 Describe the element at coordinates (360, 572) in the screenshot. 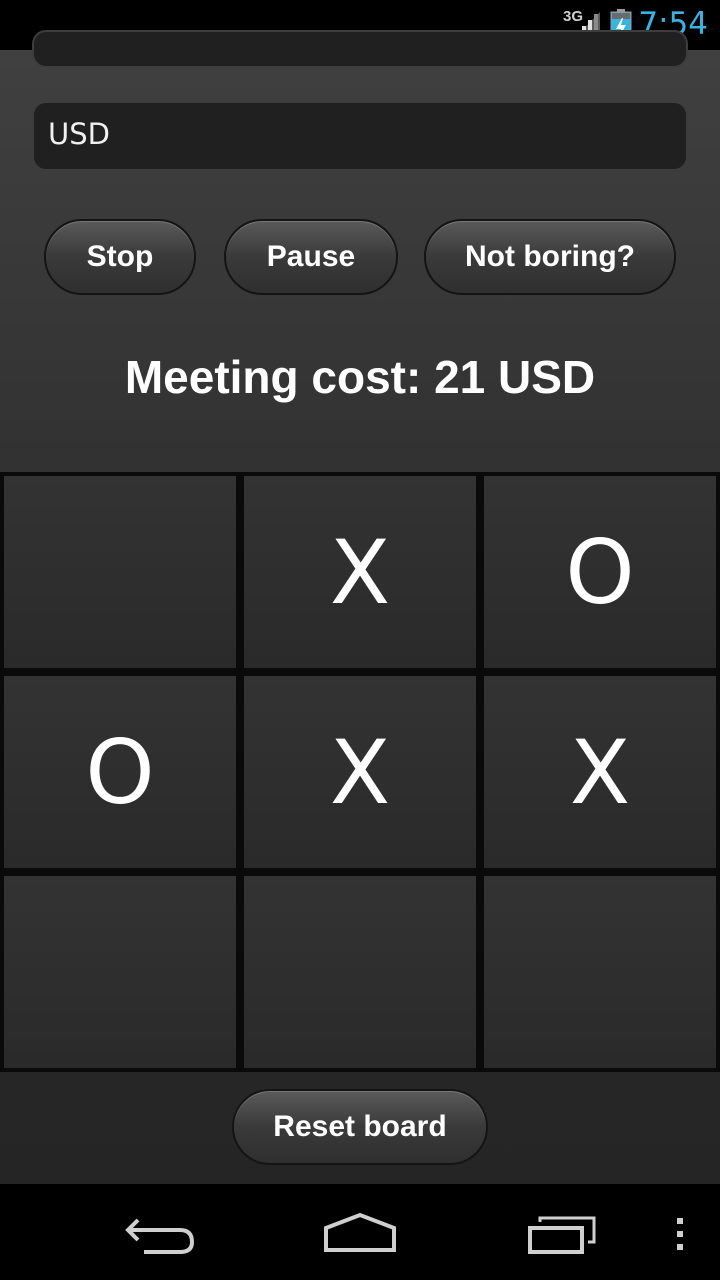

I see `board-cell-2: X` at that location.